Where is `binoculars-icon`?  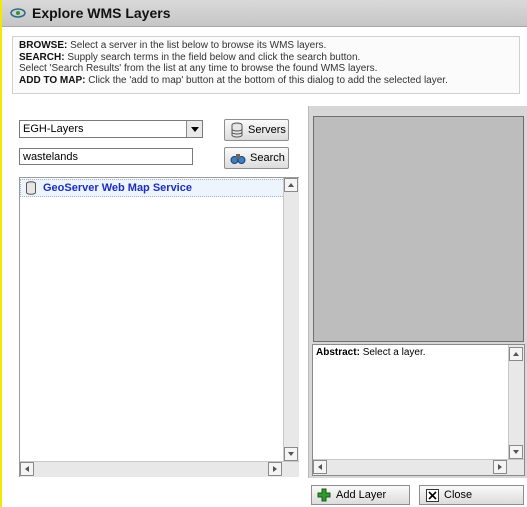 binoculars-icon is located at coordinates (238, 158).